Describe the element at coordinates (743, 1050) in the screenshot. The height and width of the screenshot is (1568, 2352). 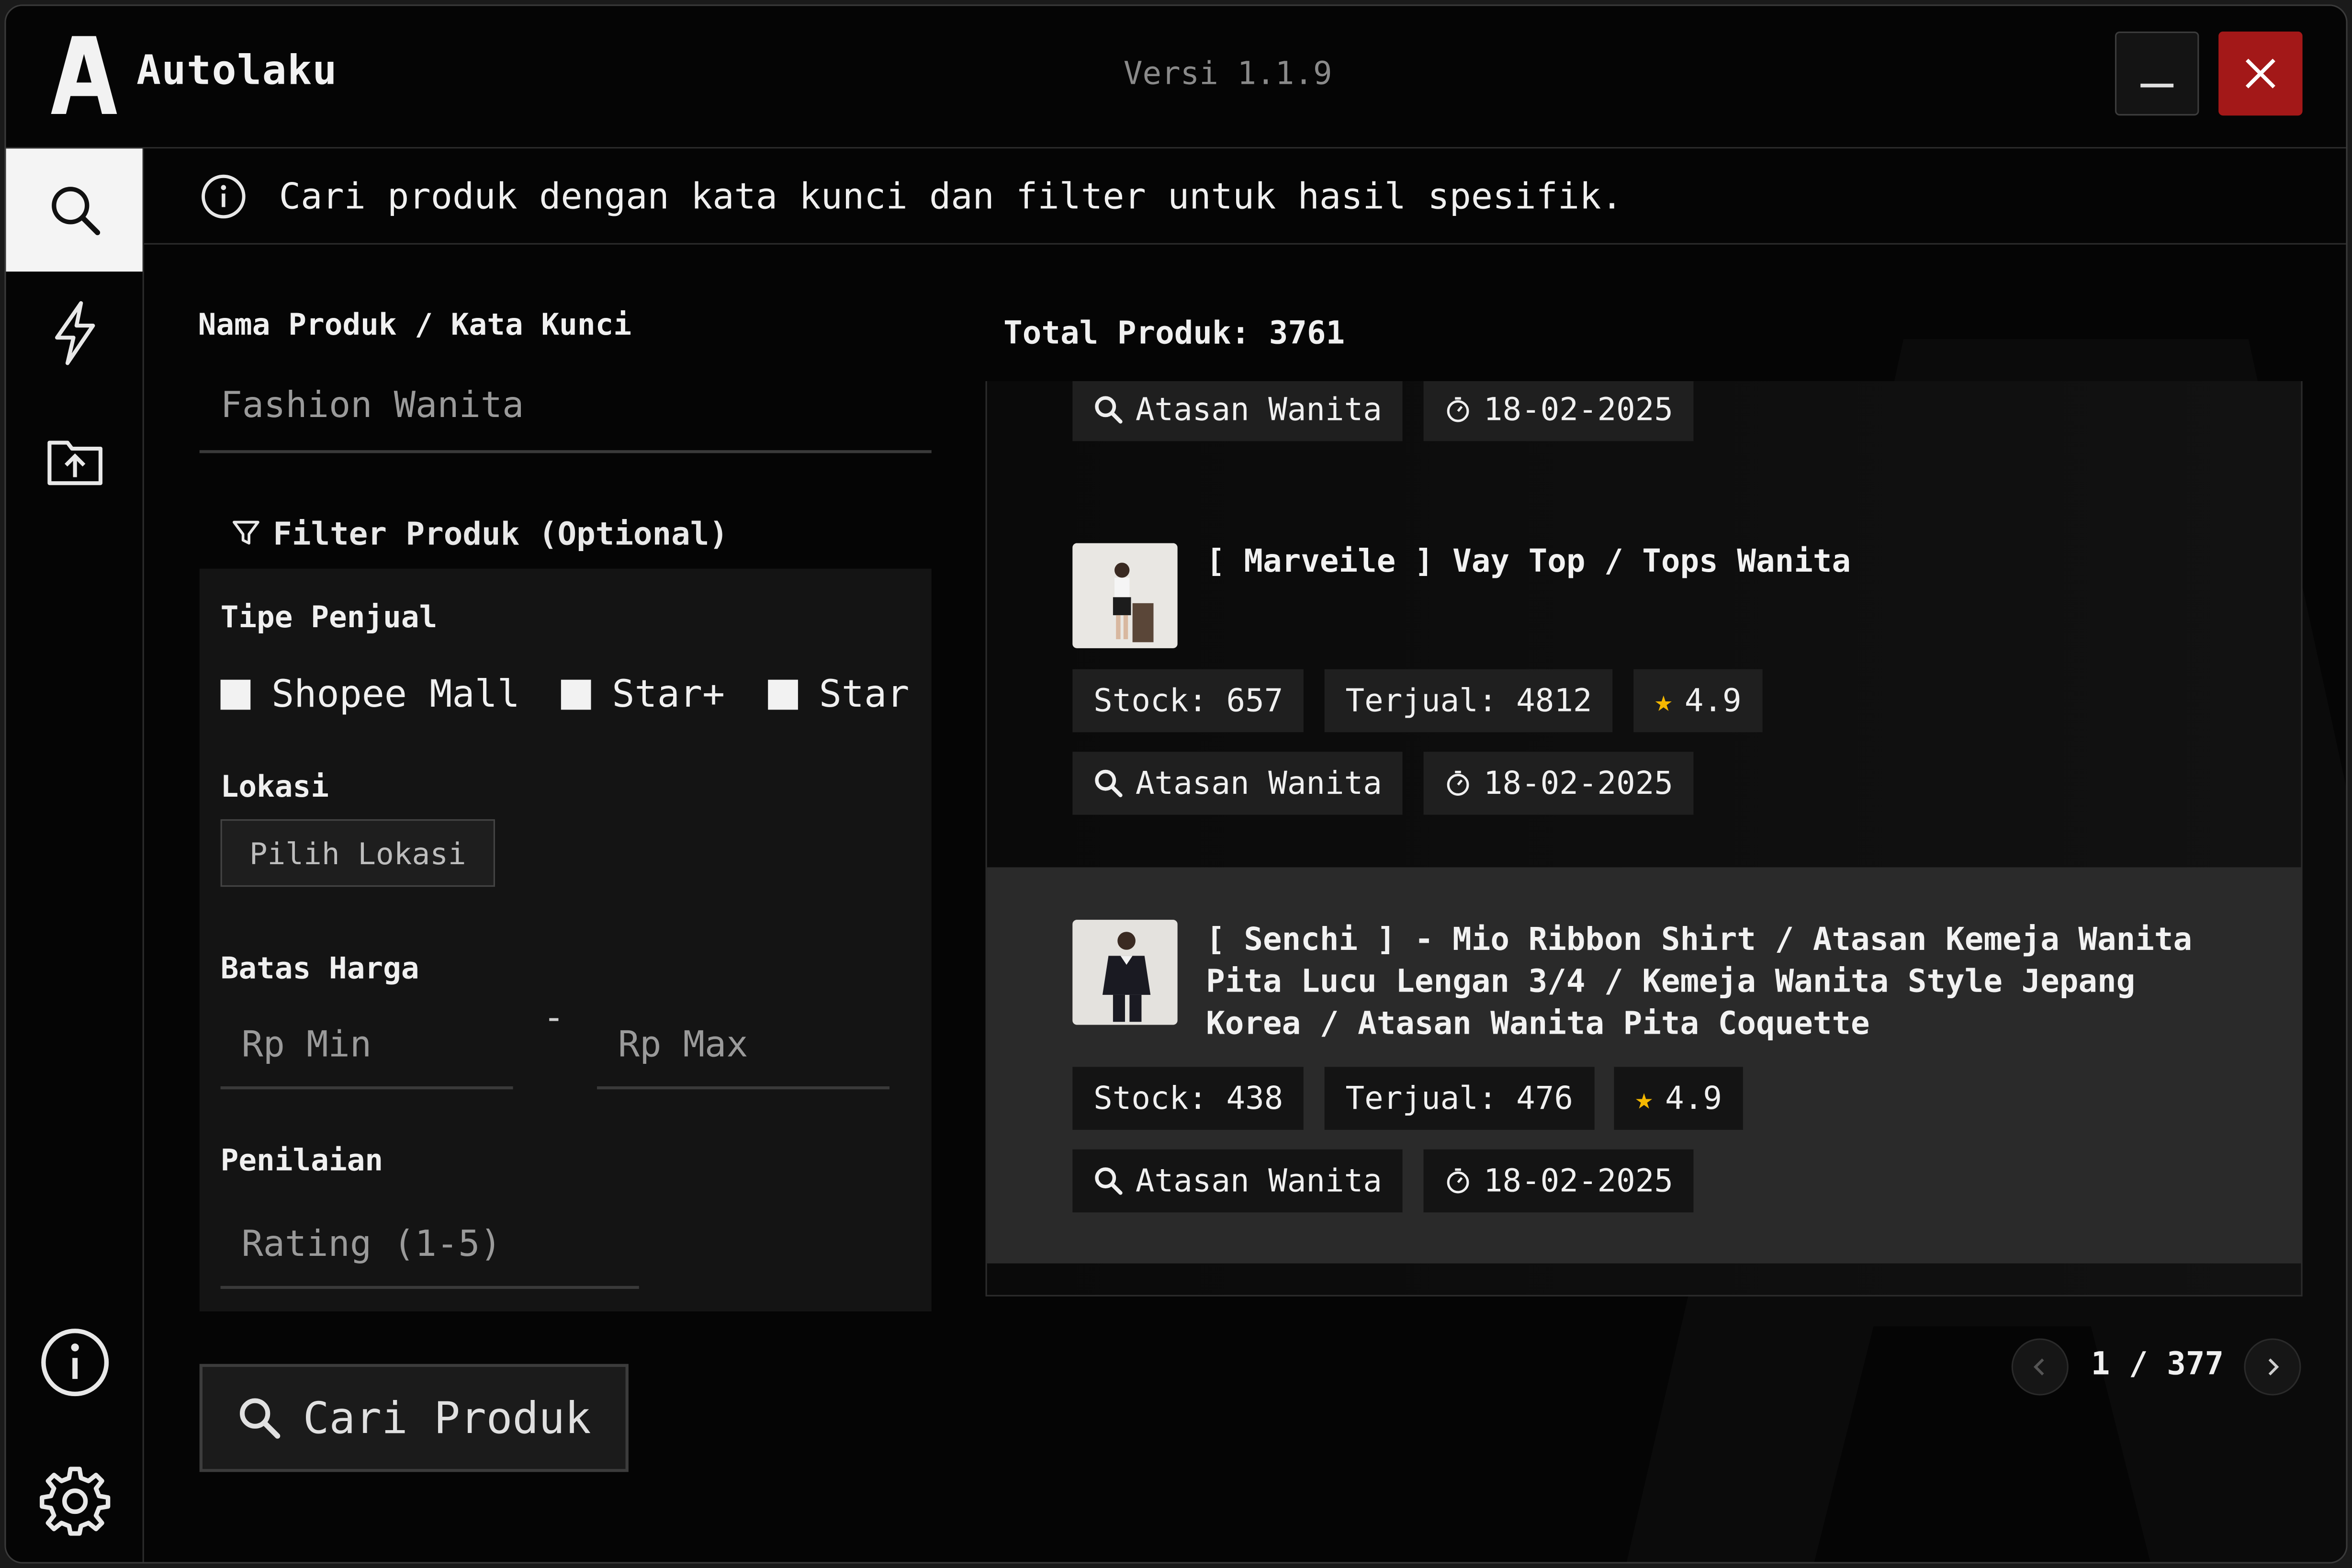
I see `price-max-input: Rp Max` at that location.